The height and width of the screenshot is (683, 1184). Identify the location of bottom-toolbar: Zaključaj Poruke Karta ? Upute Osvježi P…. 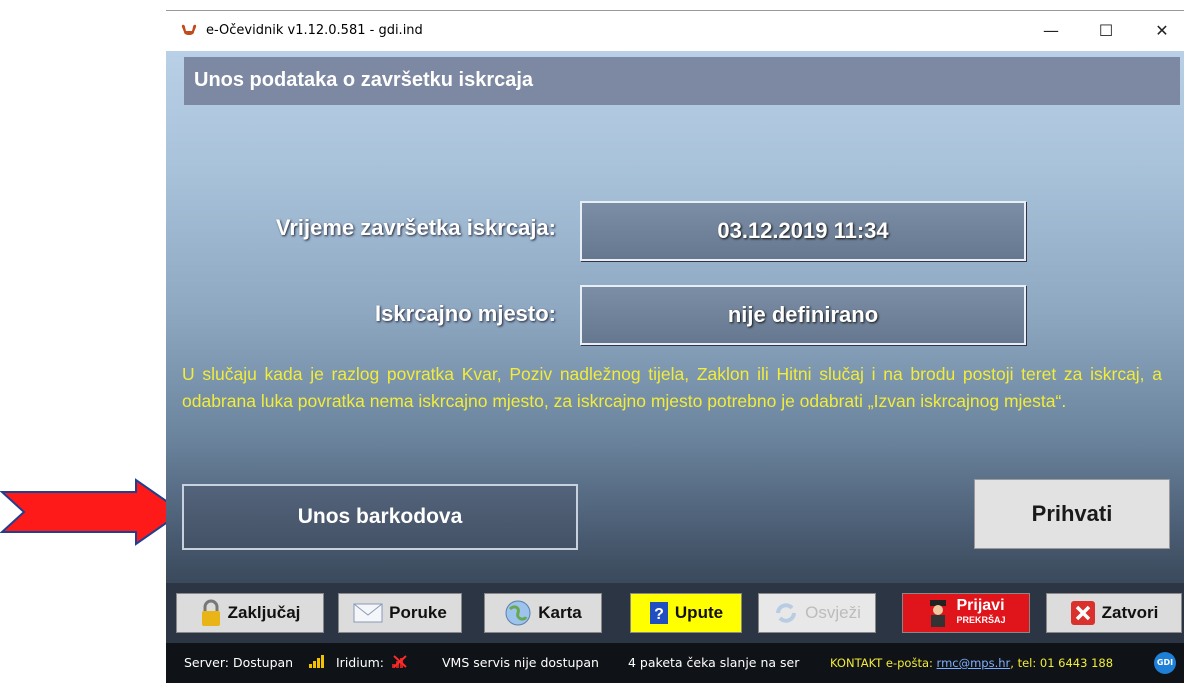
(675, 613).